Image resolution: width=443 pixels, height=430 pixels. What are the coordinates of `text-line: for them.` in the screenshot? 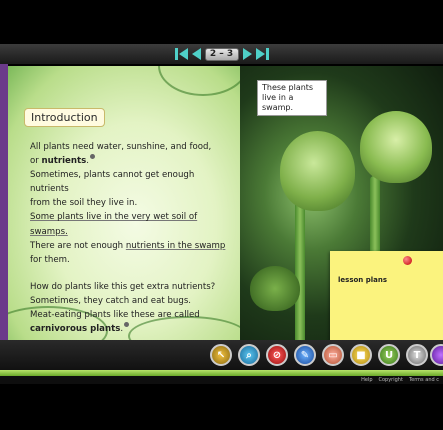 It's located at (50, 259).